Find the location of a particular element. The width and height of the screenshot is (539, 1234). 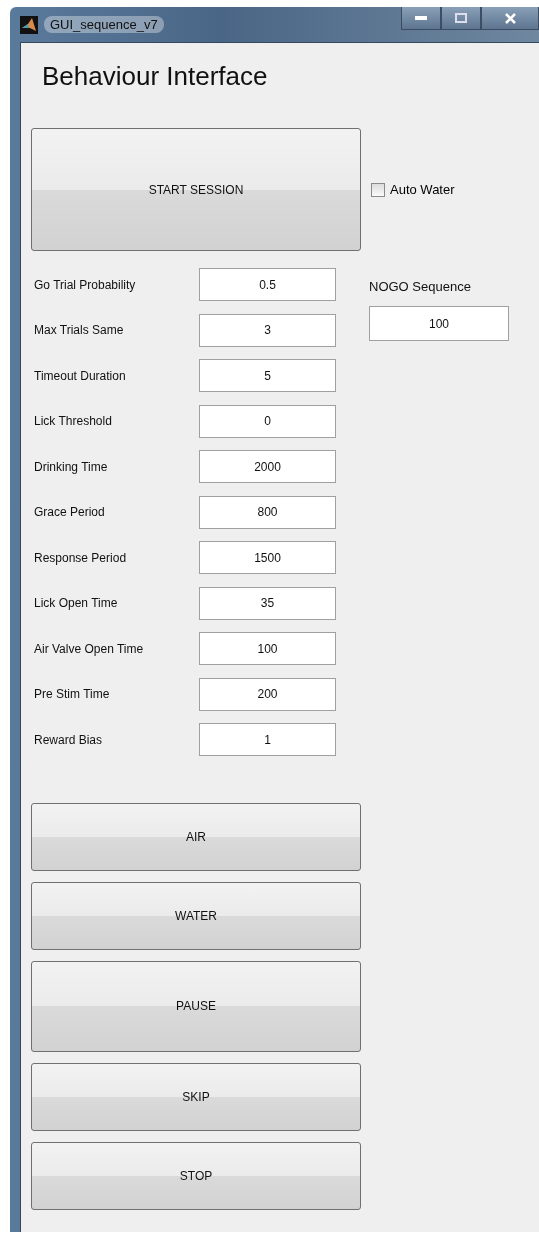

action-button: WATER is located at coordinates (196, 915).